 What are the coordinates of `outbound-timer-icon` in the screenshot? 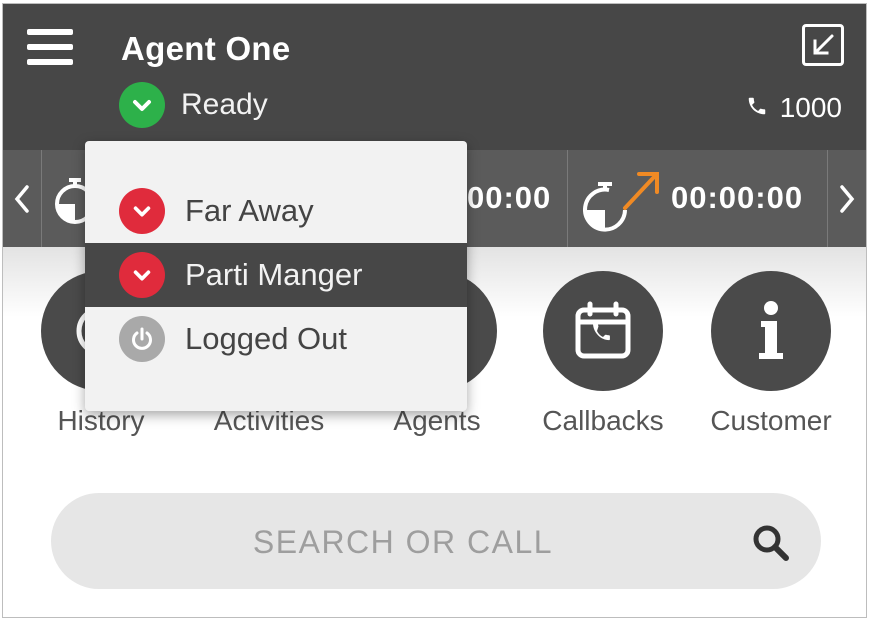 It's located at (622, 201).